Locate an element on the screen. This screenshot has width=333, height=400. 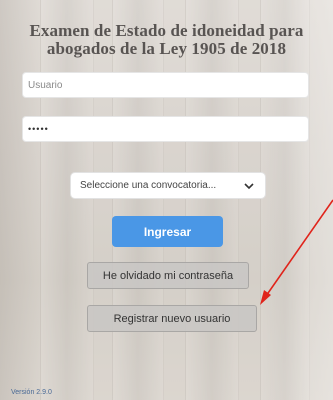
version-label: Versión 2.9.0 is located at coordinates (31, 392).